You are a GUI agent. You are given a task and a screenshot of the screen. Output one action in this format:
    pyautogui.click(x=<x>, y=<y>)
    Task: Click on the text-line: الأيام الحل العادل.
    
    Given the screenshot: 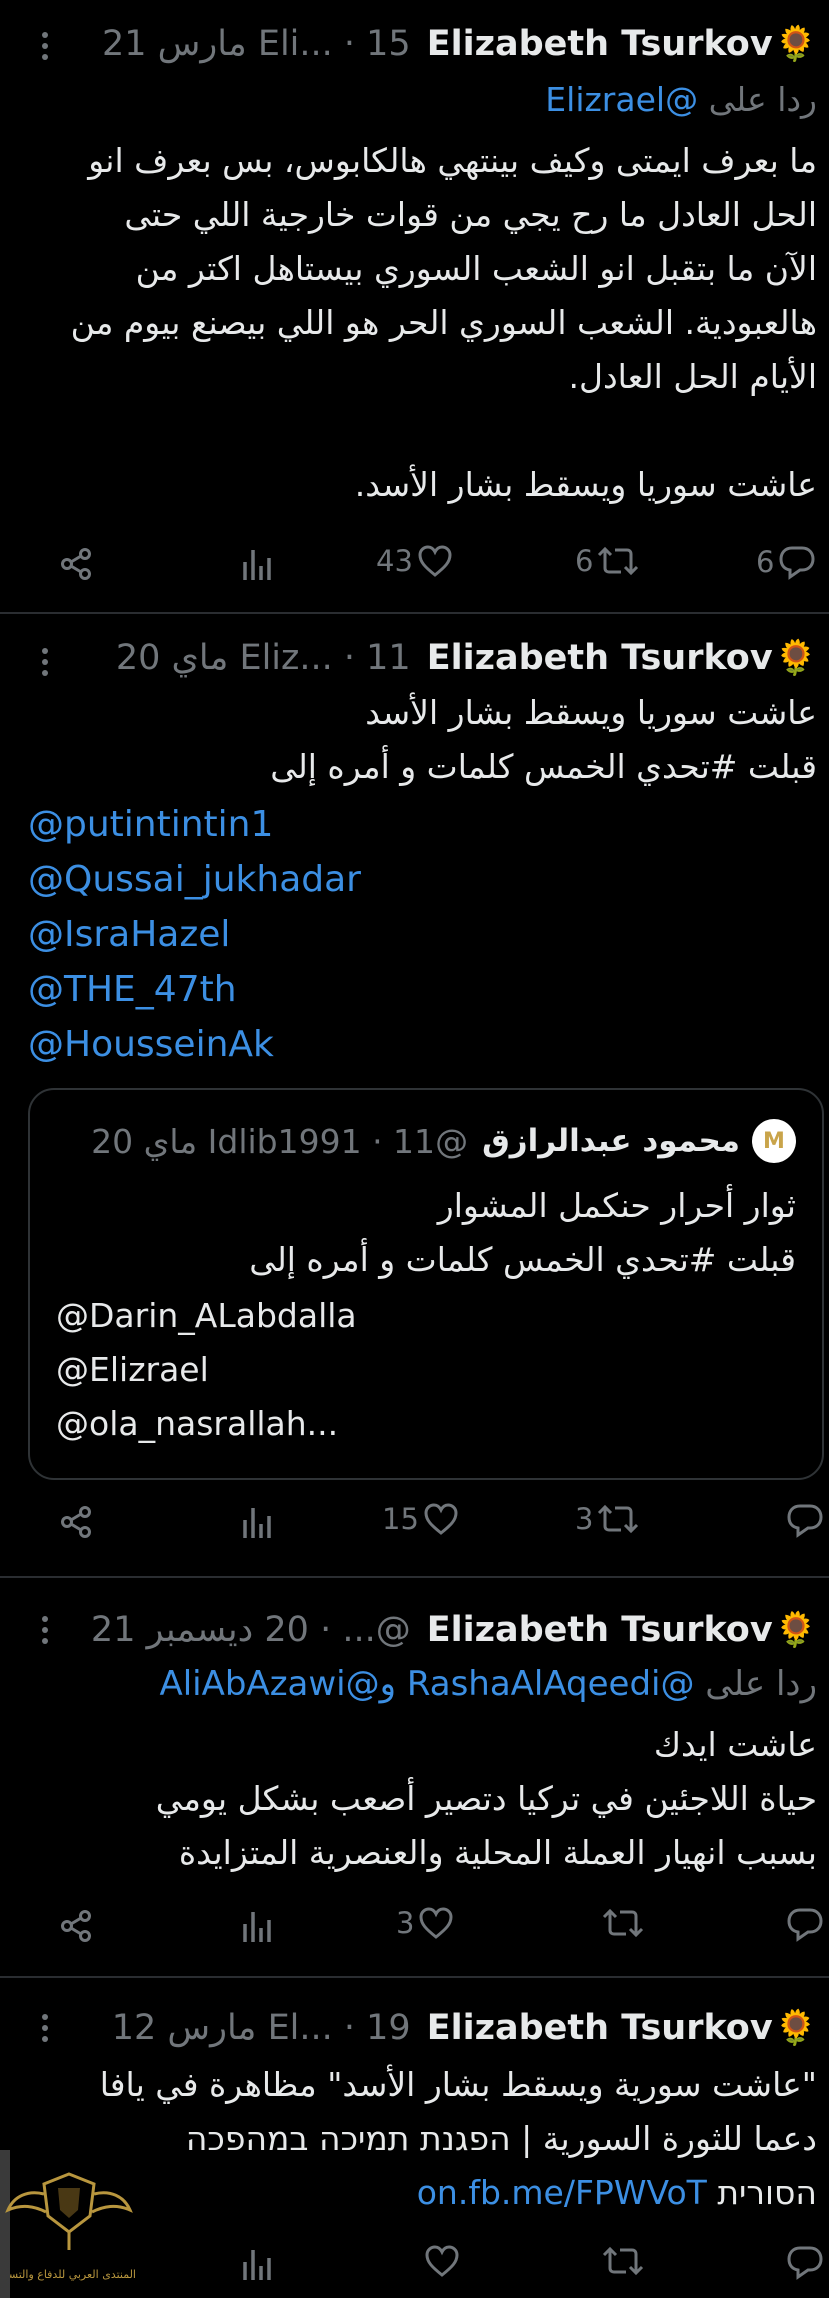 What is the action you would take?
    pyautogui.click(x=692, y=376)
    